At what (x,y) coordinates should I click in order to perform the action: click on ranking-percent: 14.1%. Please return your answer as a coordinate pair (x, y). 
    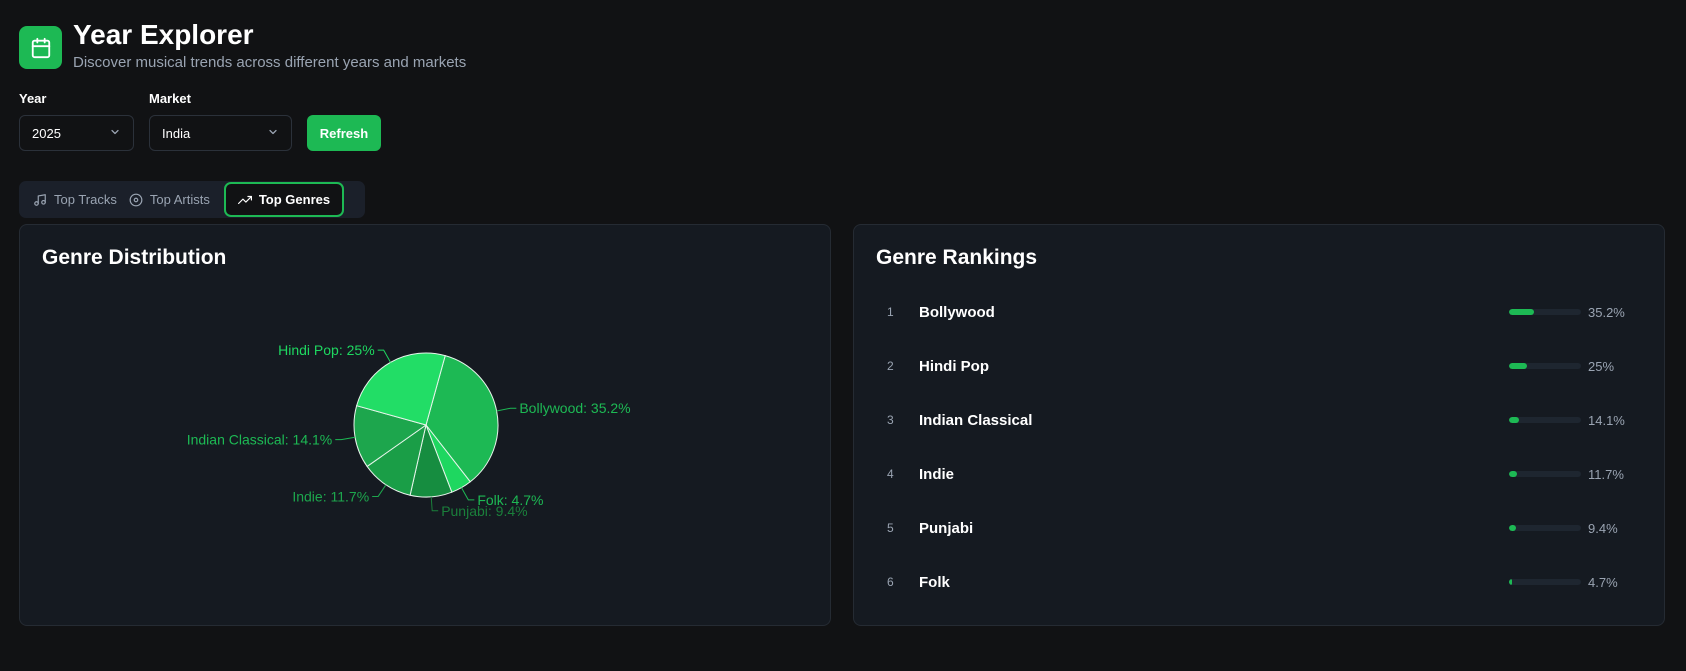
    Looking at the image, I should click on (1606, 420).